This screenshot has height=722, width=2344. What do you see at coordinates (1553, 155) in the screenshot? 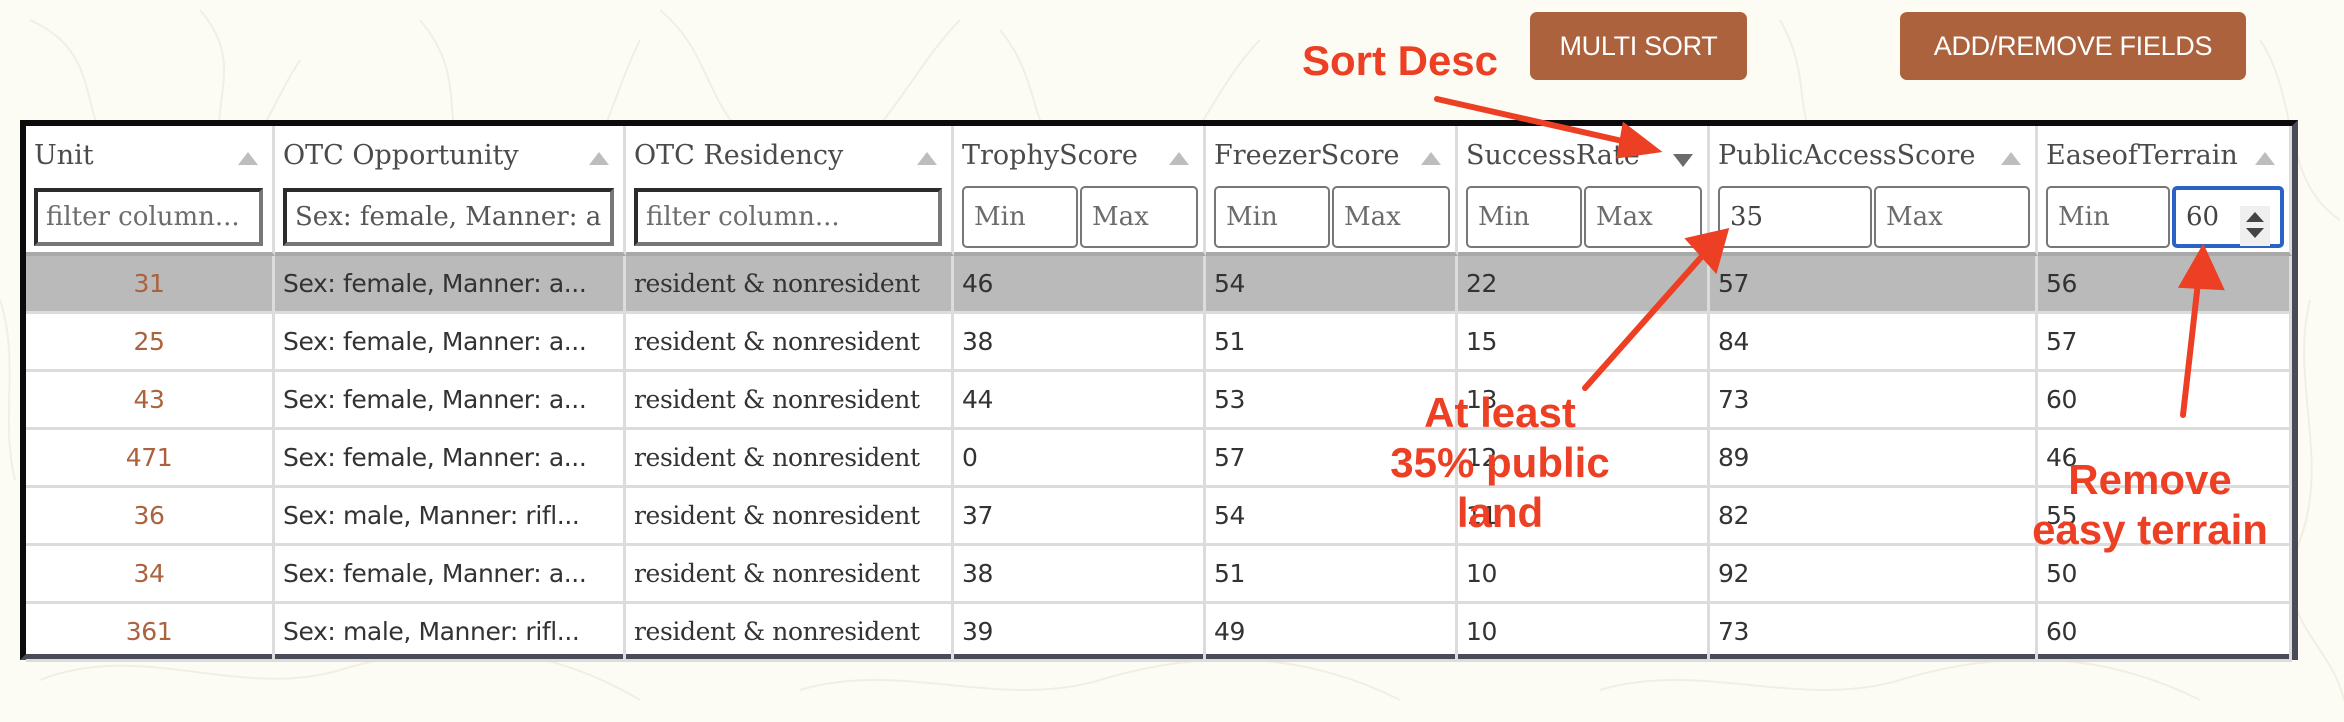
I see `column-title: SuccessRate` at bounding box center [1553, 155].